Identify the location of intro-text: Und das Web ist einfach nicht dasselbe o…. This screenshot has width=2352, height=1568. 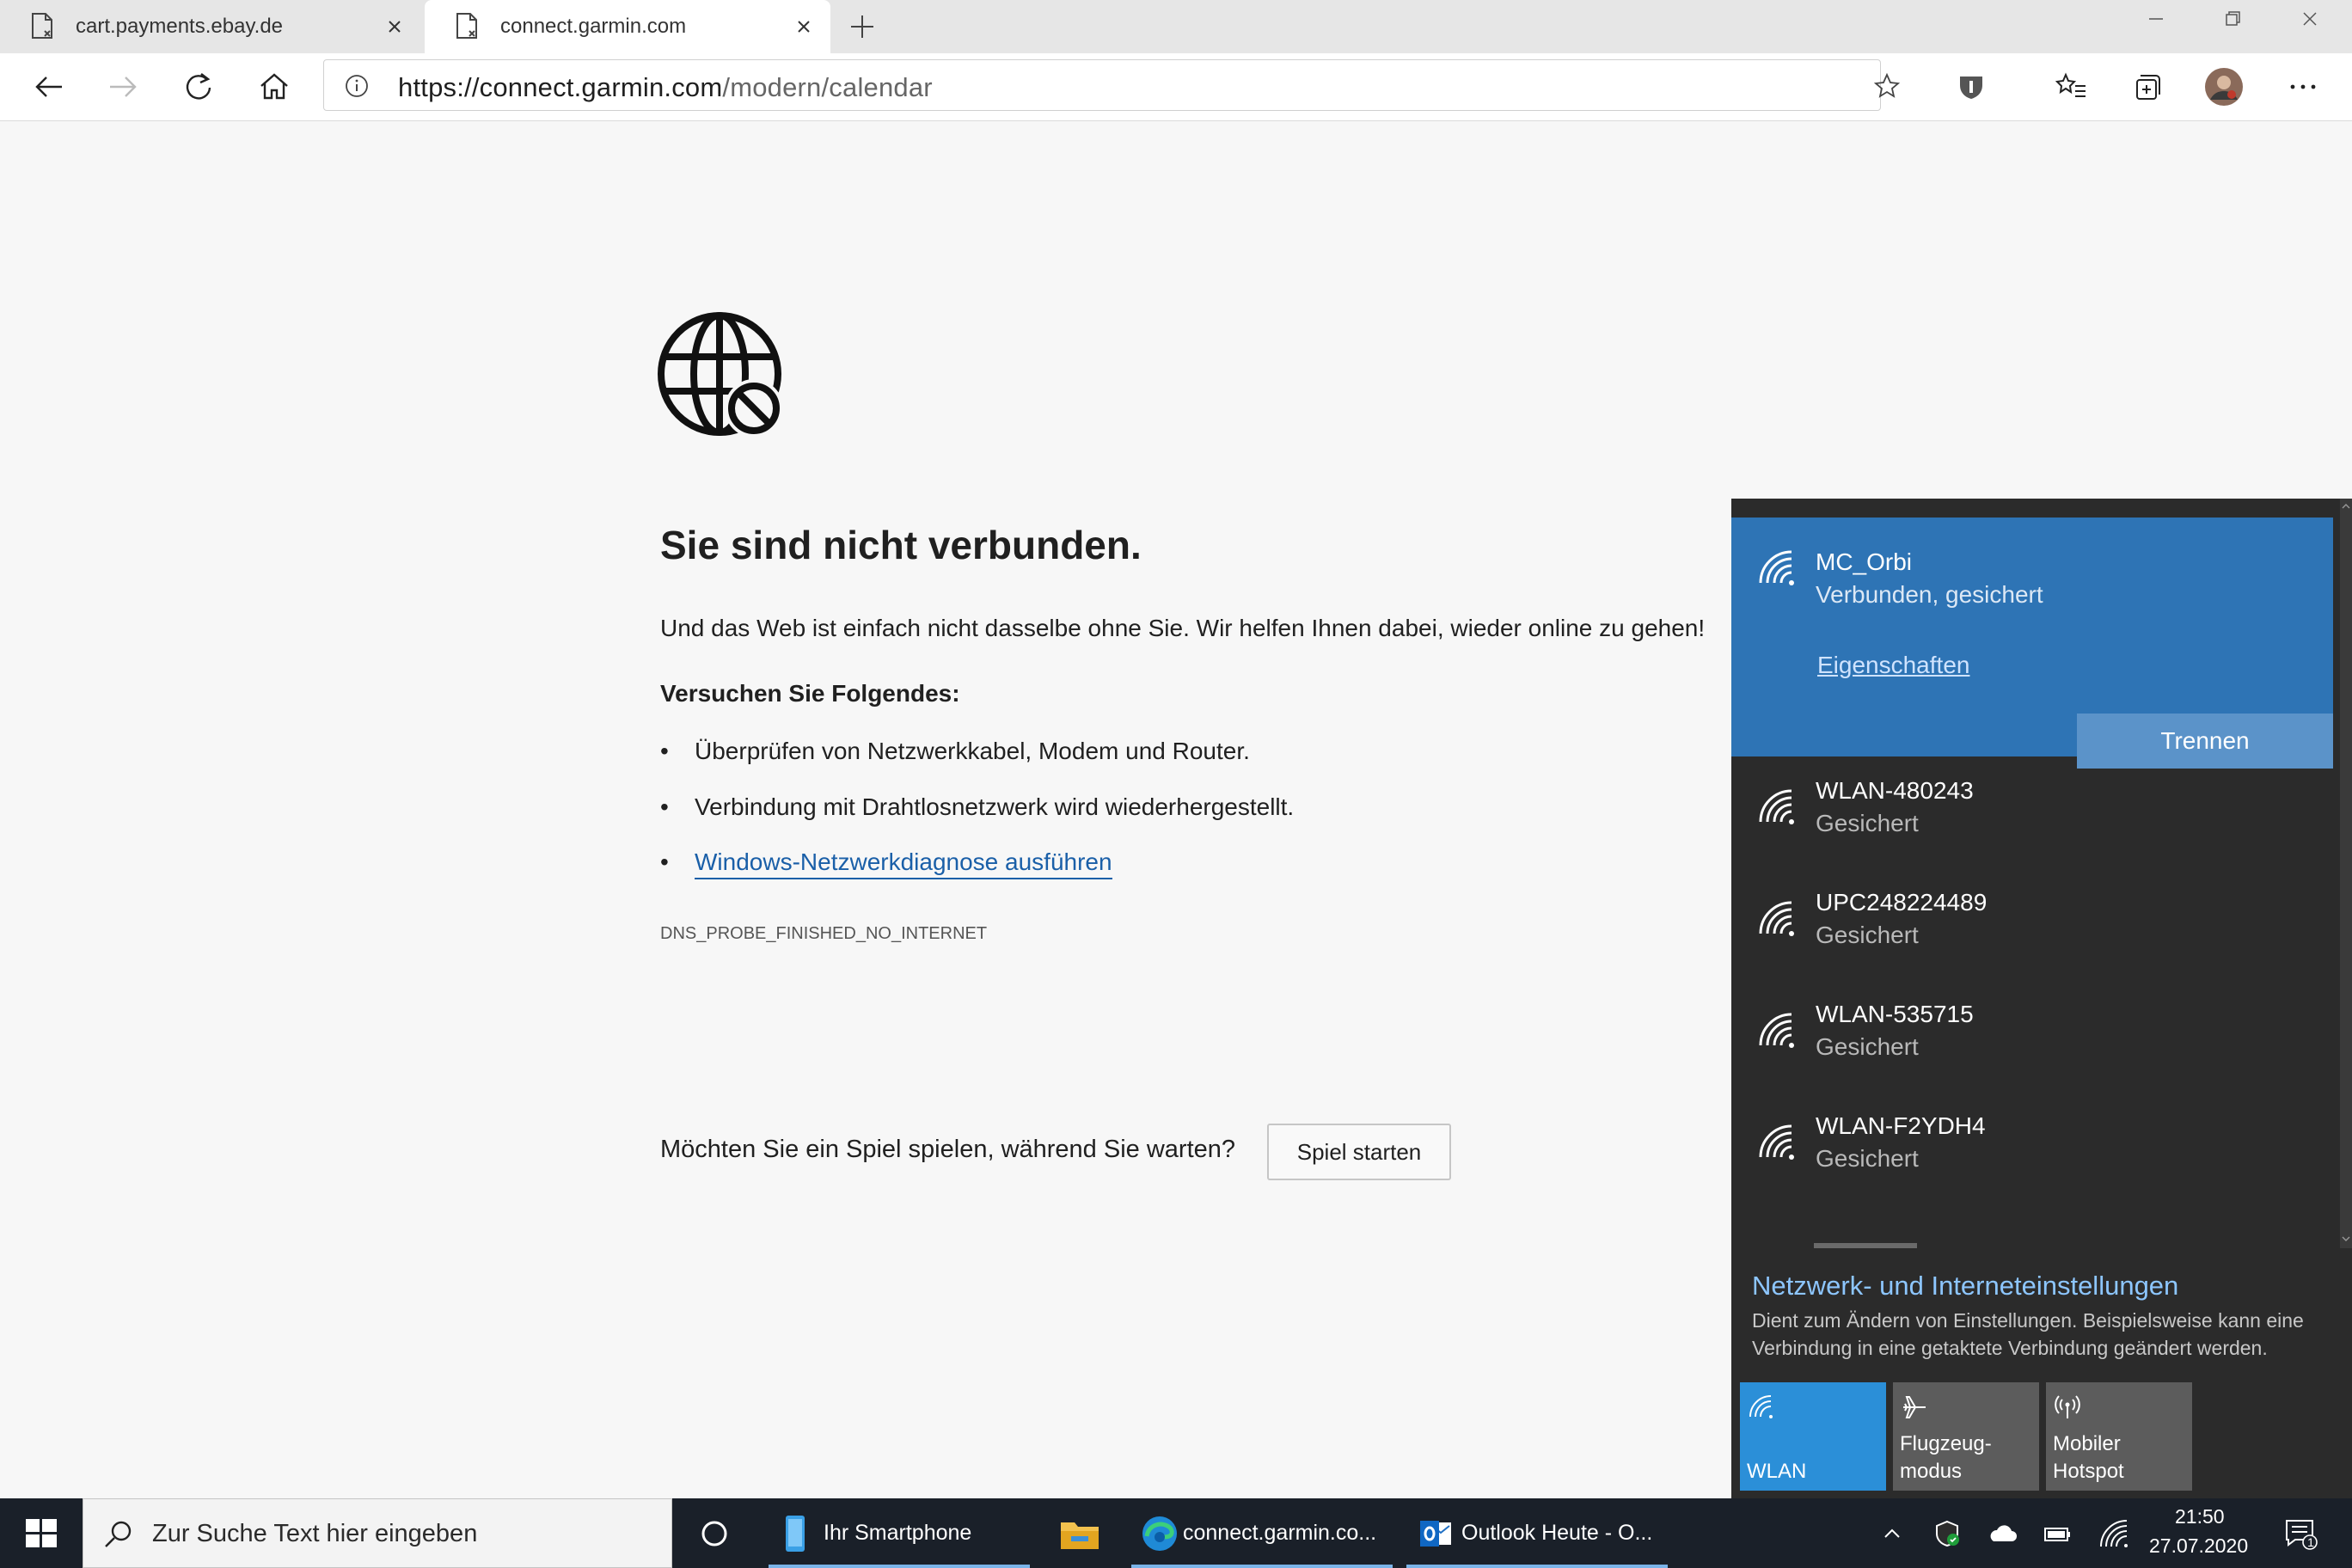
(1183, 628).